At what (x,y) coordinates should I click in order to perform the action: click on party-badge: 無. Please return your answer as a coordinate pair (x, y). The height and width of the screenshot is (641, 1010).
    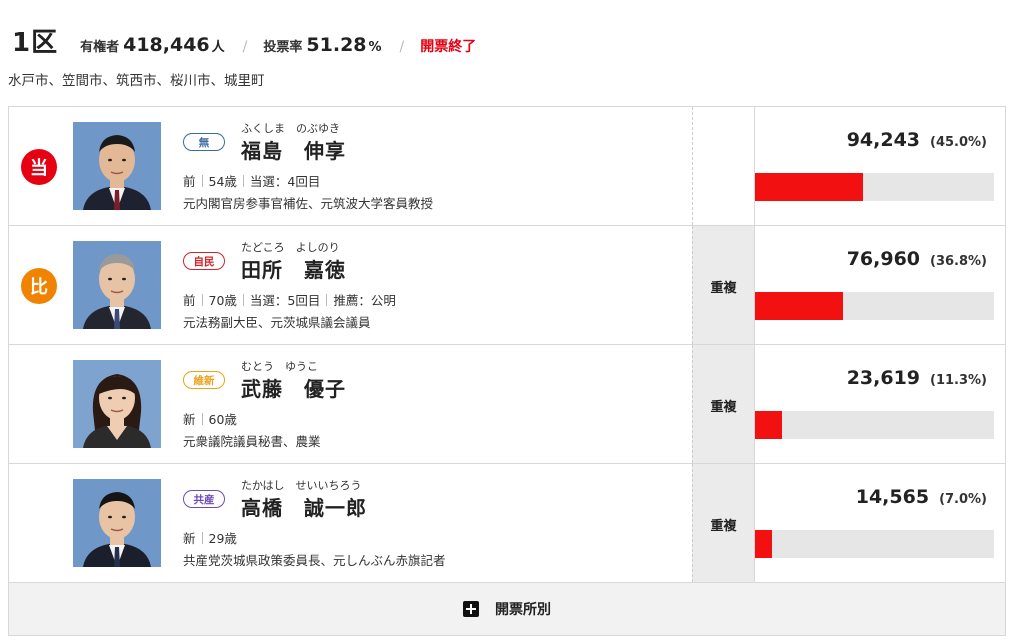
    Looking at the image, I should click on (204, 142).